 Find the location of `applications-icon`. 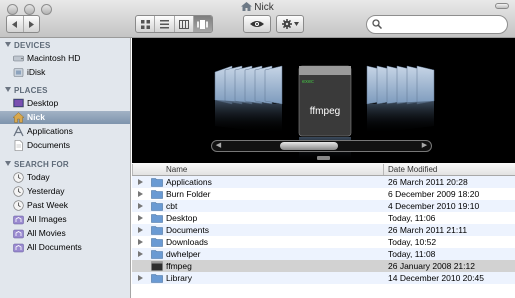

applications-icon is located at coordinates (18, 131).